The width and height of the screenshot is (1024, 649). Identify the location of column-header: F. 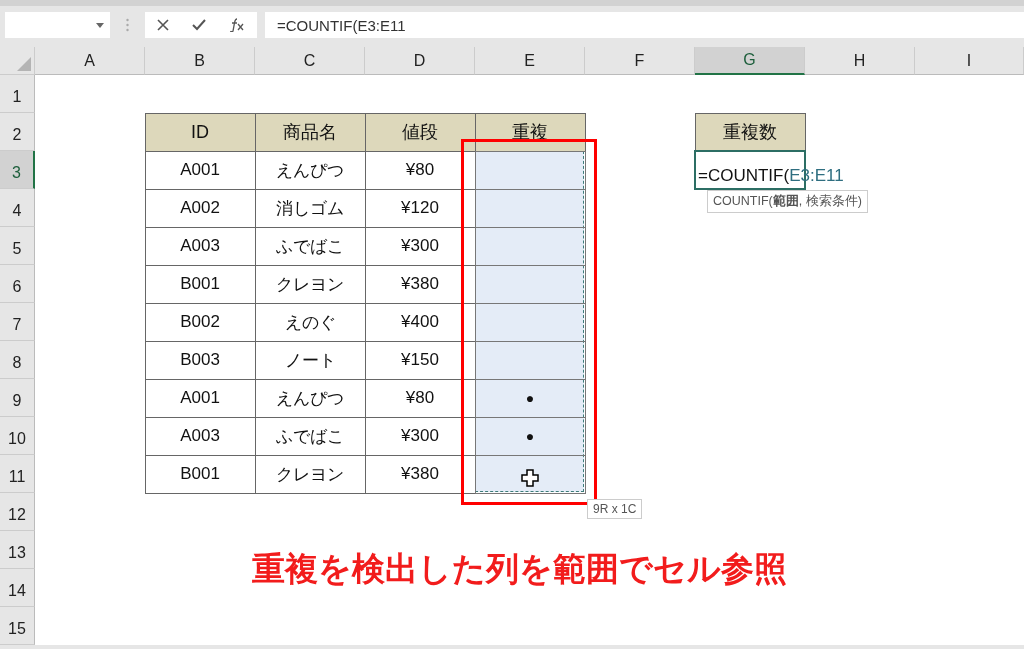
(640, 61).